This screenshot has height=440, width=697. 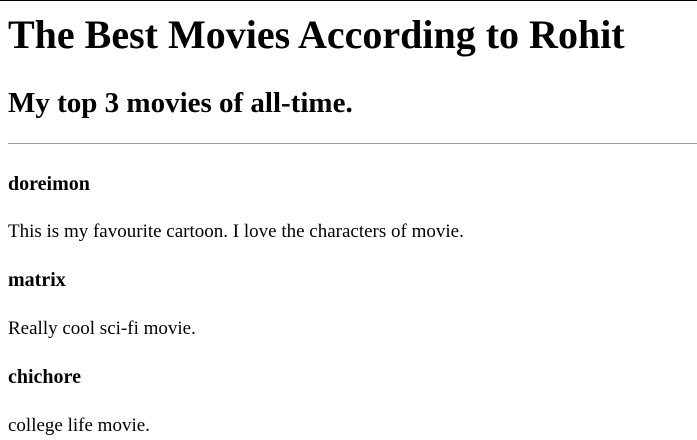 I want to click on top-border-line, so click(x=348, y=0).